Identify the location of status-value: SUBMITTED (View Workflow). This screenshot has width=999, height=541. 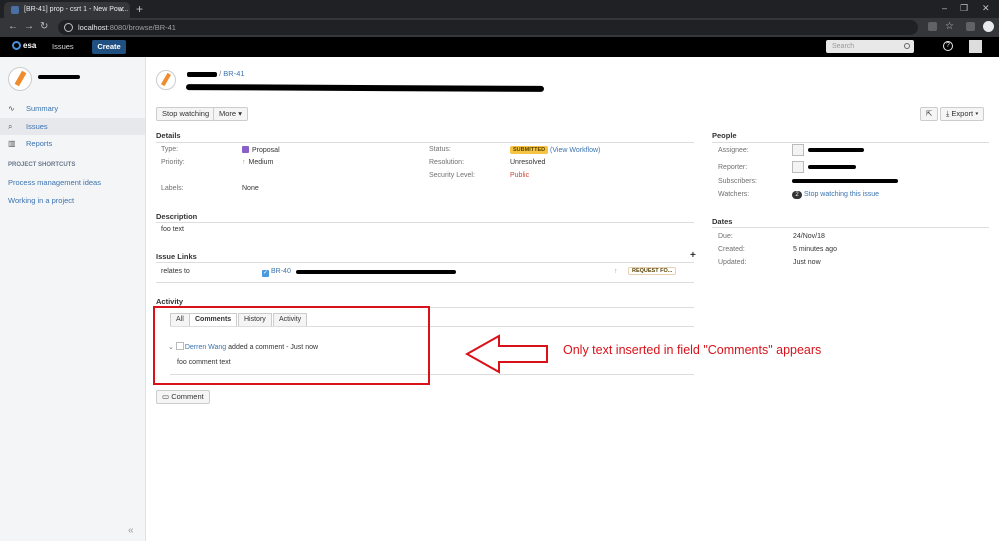
(555, 150).